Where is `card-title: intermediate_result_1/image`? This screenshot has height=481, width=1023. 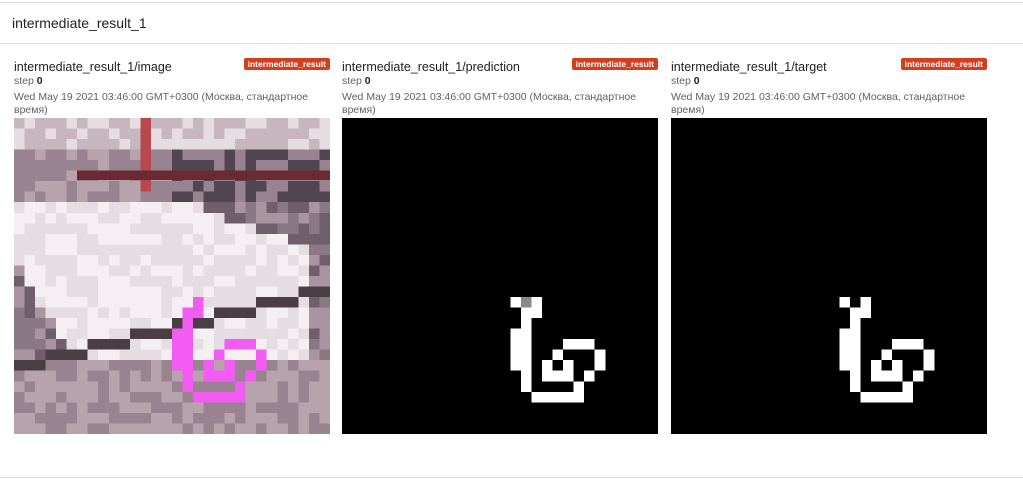
card-title: intermediate_result_1/image is located at coordinates (93, 67).